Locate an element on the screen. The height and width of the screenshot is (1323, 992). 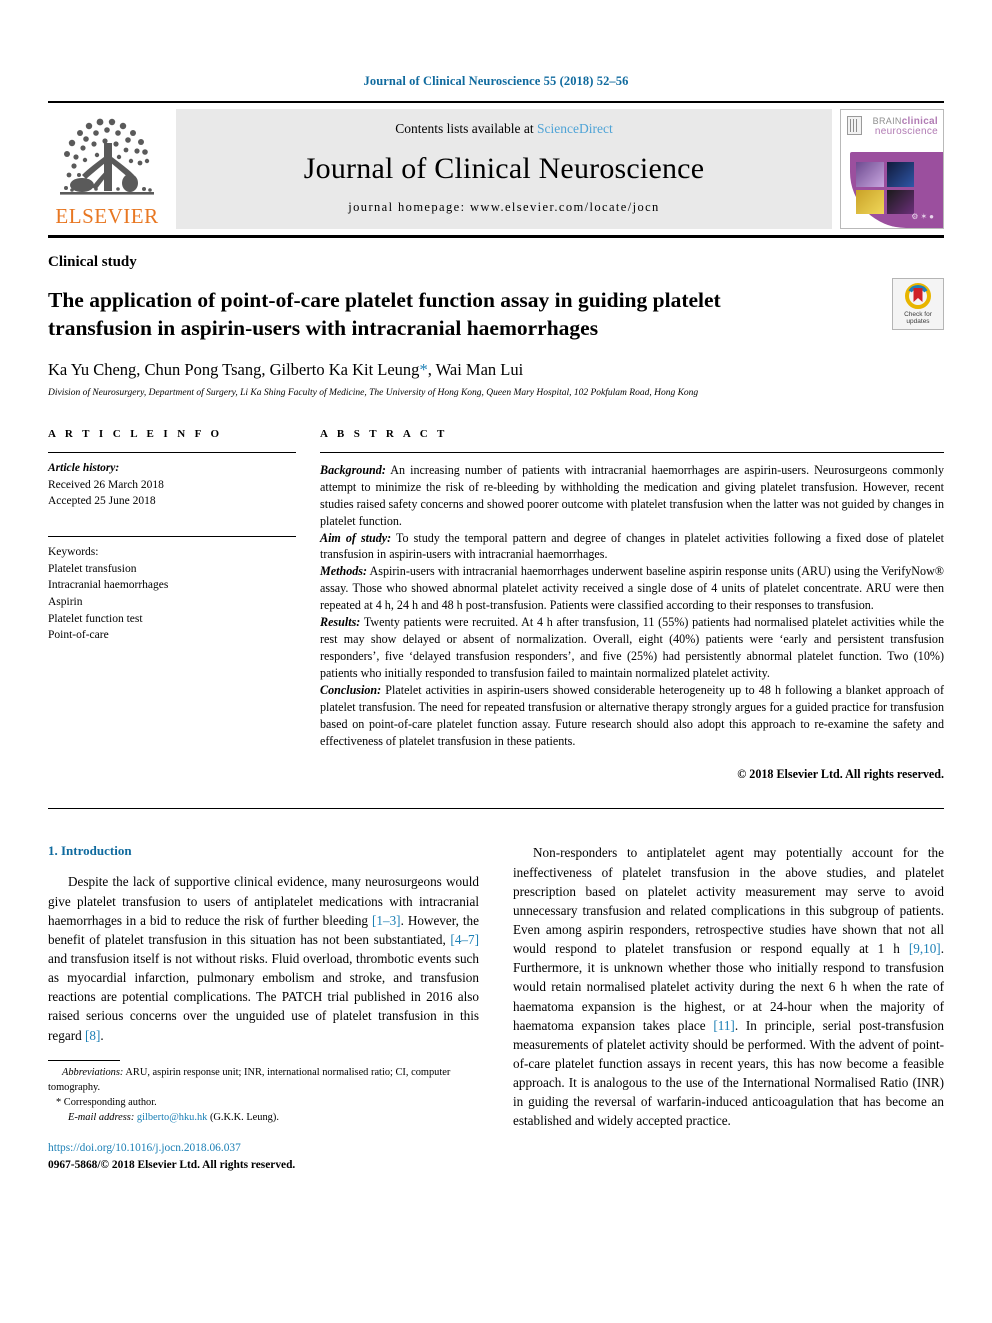
journal-title: Journal of Clinical Neuroscience is located at coordinates (504, 168).